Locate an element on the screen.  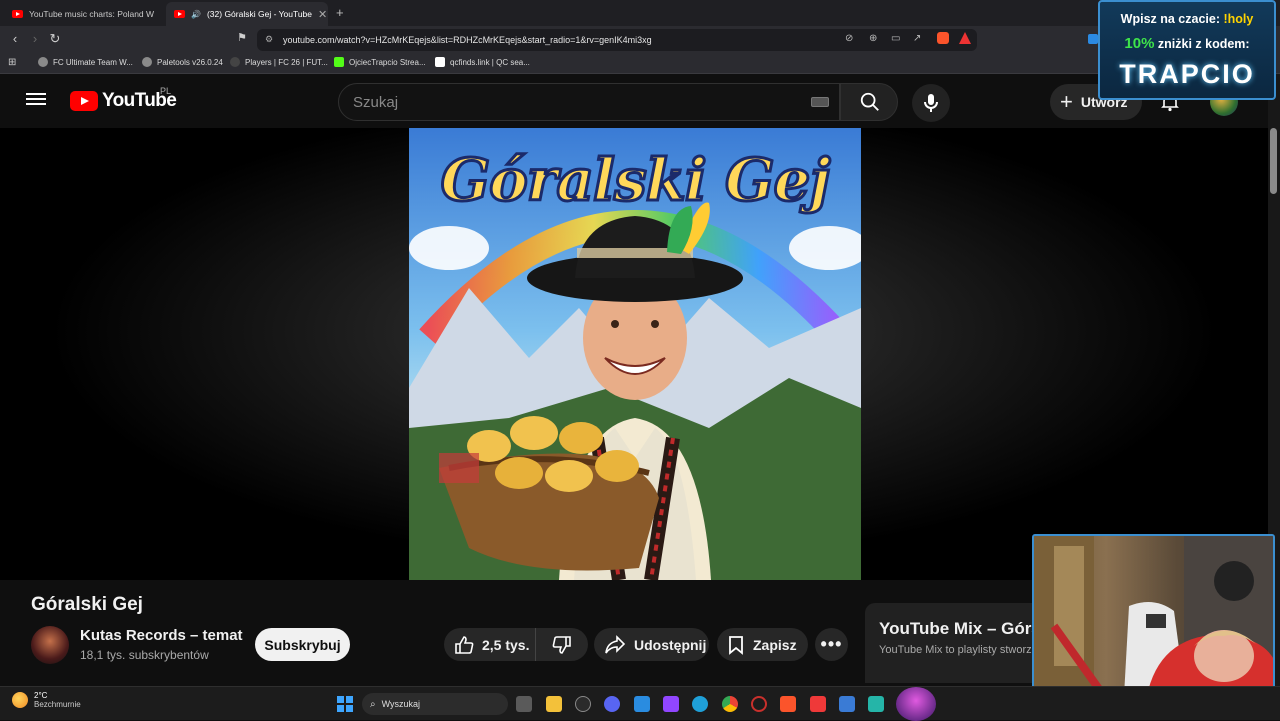
subscribe-button: Subskrybuj is located at coordinates (302, 644).